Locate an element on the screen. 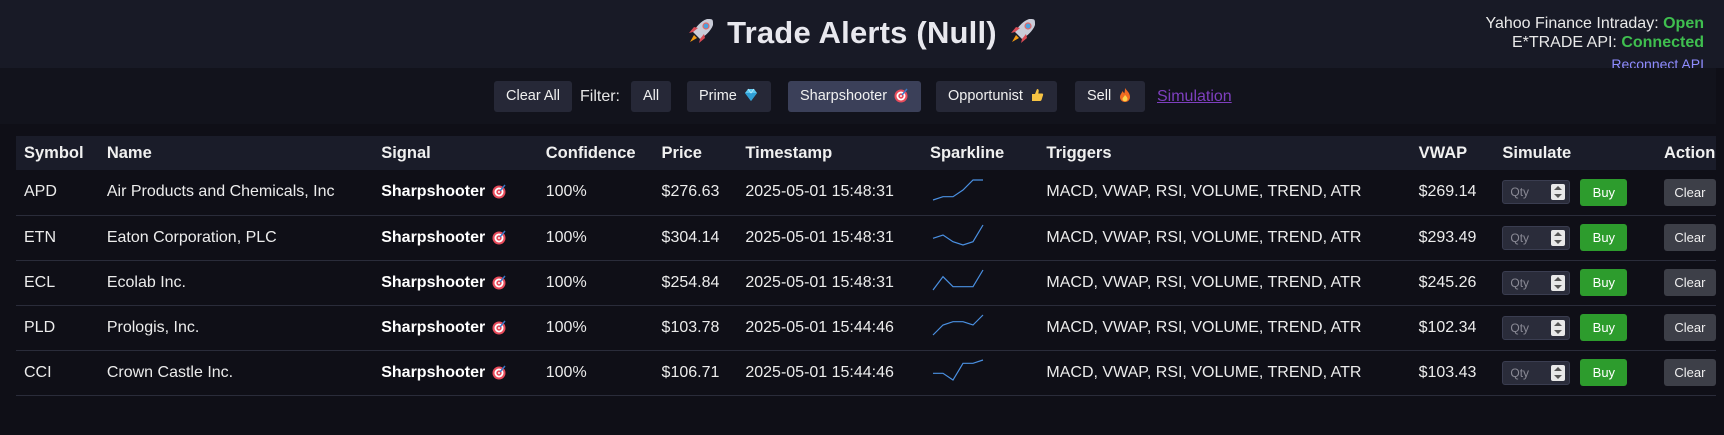  etrade-status-value: Connected is located at coordinates (1662, 42).